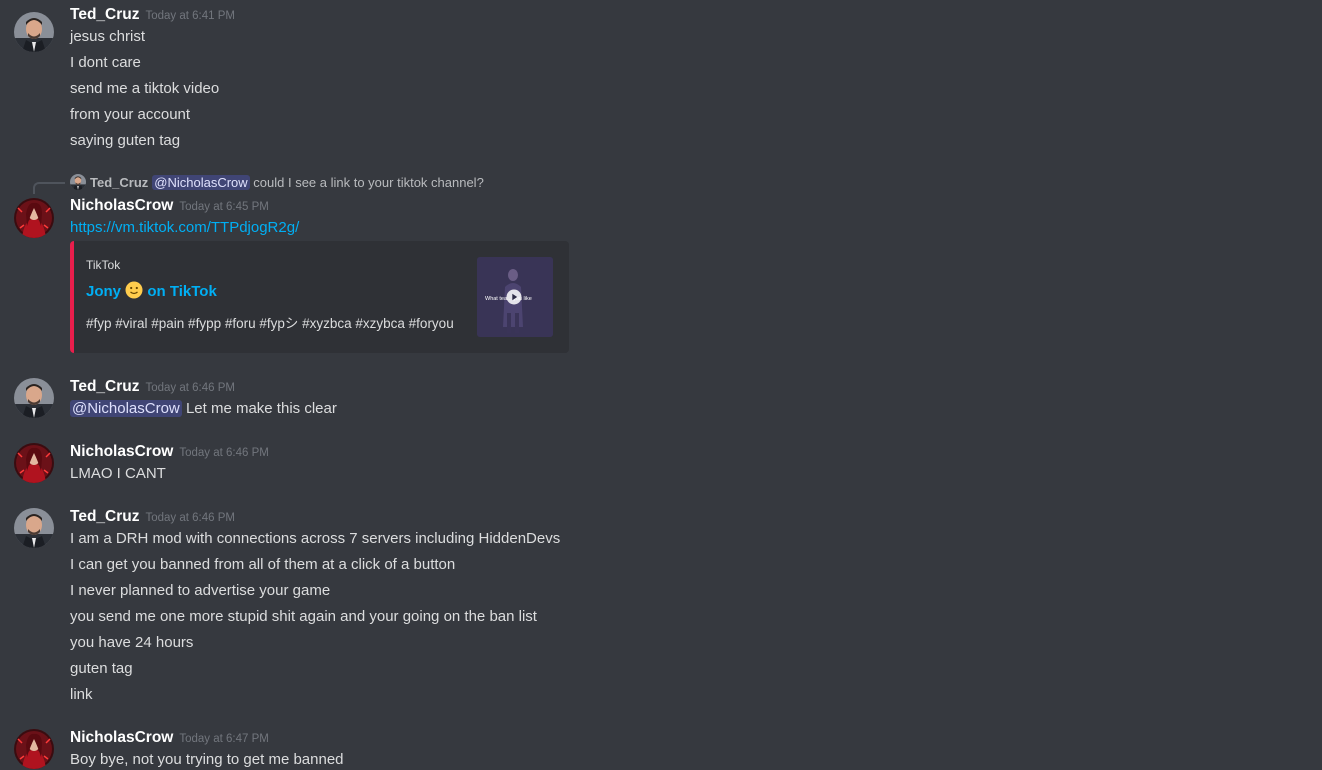  I want to click on reply-username: Ted_Cruz, so click(119, 182).